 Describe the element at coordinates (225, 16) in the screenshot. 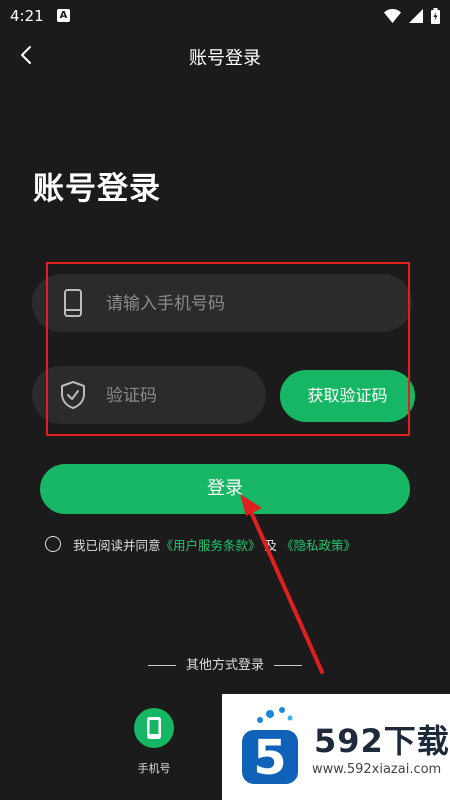

I see `status-bar: 4:21 A` at that location.